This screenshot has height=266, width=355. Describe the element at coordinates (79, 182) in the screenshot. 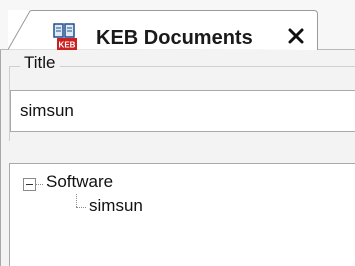

I see `tree-node-software: Software` at that location.